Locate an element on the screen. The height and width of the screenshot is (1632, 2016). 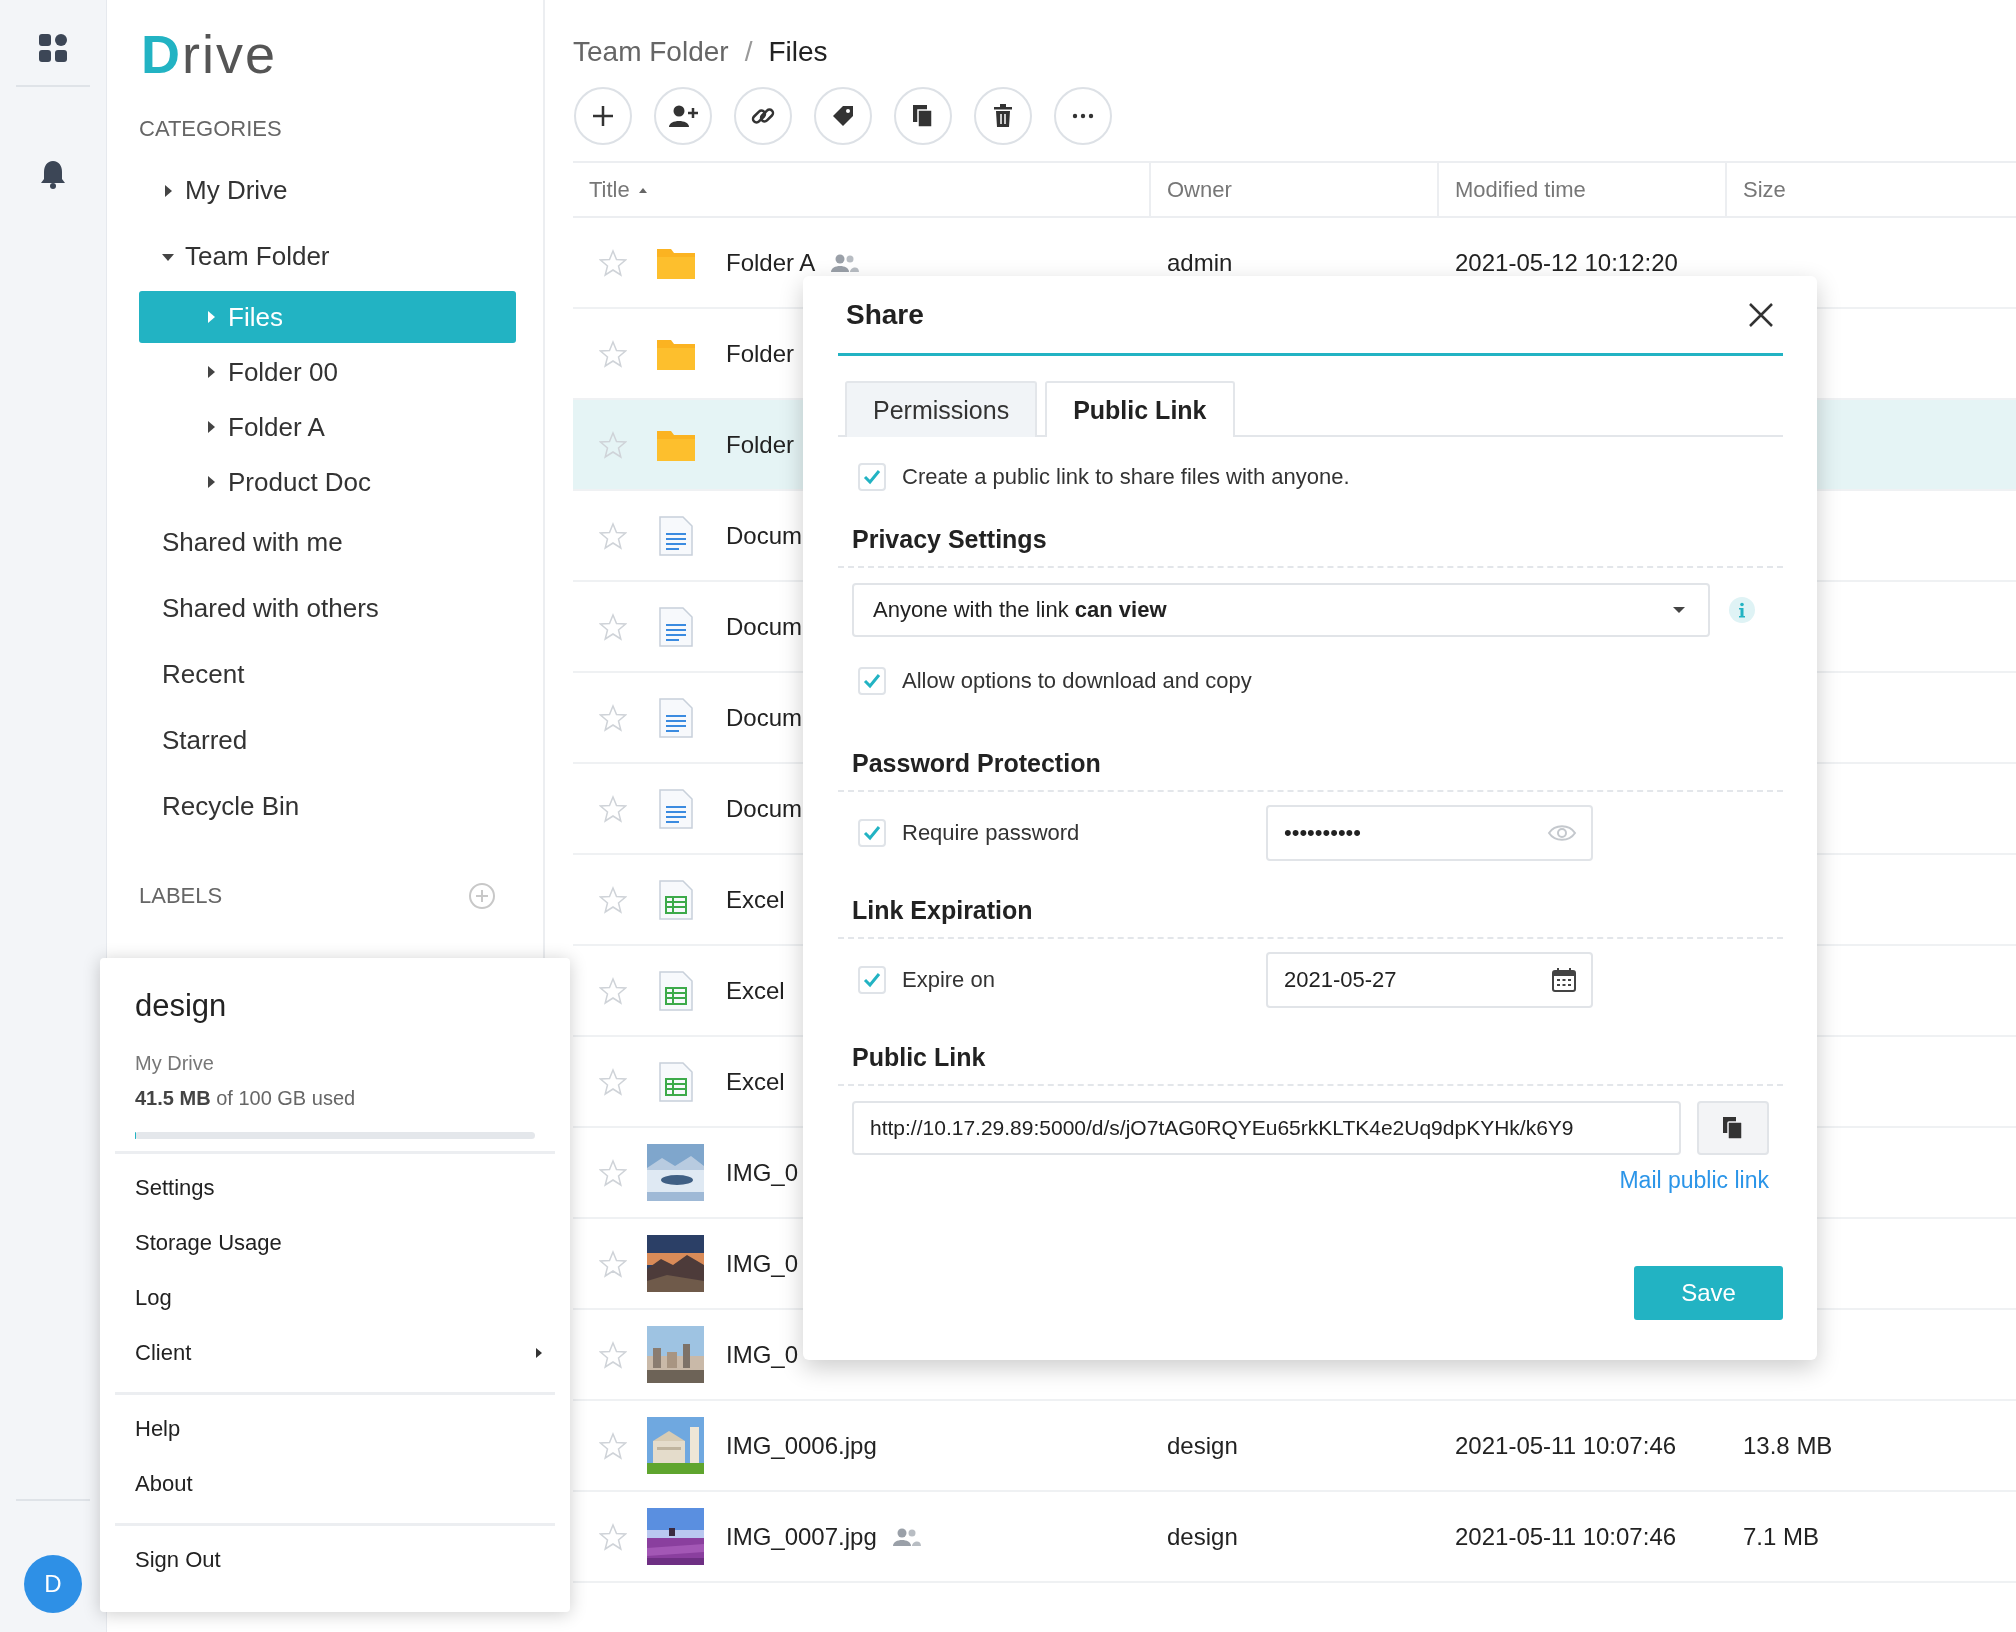
column-header: Title is located at coordinates (862, 189).